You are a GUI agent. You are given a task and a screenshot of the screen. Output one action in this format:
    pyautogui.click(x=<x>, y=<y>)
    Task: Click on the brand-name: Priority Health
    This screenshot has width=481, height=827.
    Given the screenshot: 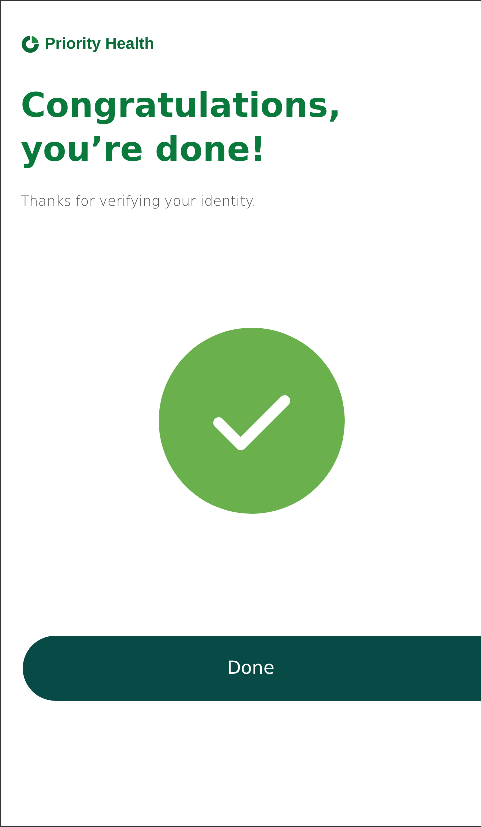 What is the action you would take?
    pyautogui.click(x=99, y=45)
    